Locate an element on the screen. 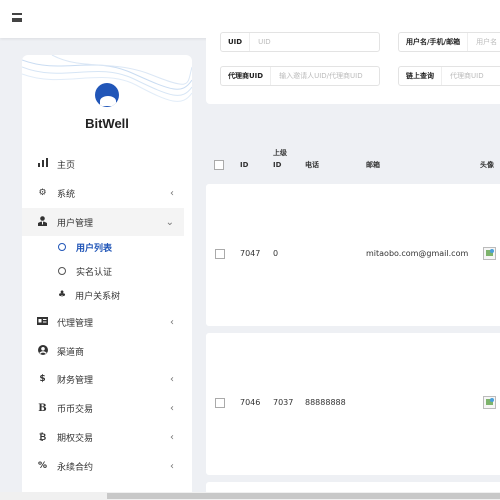 This screenshot has height=500, width=500. chain-query-field: 链上查询 代理商UID is located at coordinates (449, 76).